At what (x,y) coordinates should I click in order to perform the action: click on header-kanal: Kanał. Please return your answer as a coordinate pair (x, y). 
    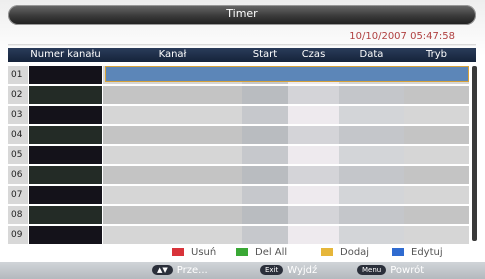
    Looking at the image, I should click on (172, 54).